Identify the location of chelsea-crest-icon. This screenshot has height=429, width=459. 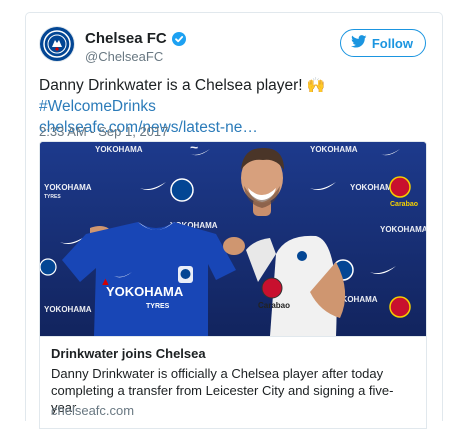
(57, 44).